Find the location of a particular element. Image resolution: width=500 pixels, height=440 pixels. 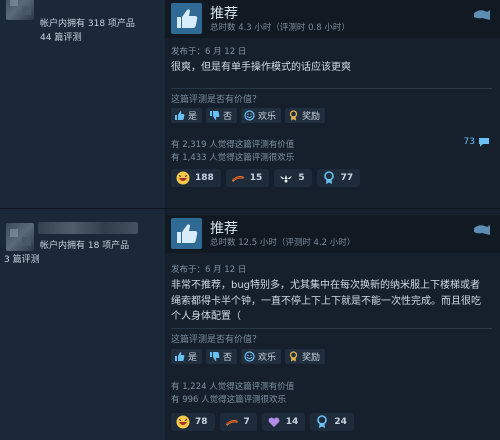

awards-list: 78 7 14 24 is located at coordinates (262, 422).